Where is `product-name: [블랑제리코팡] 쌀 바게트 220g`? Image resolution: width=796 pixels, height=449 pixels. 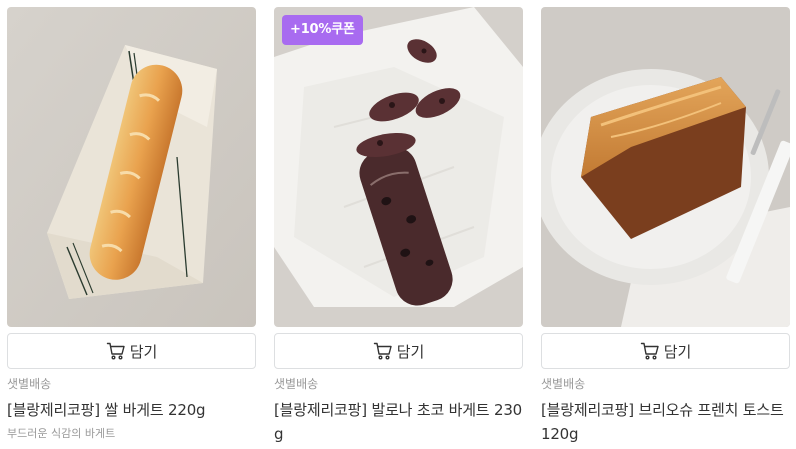 product-name: [블랑제리코팡] 쌀 바게트 220g is located at coordinates (131, 410).